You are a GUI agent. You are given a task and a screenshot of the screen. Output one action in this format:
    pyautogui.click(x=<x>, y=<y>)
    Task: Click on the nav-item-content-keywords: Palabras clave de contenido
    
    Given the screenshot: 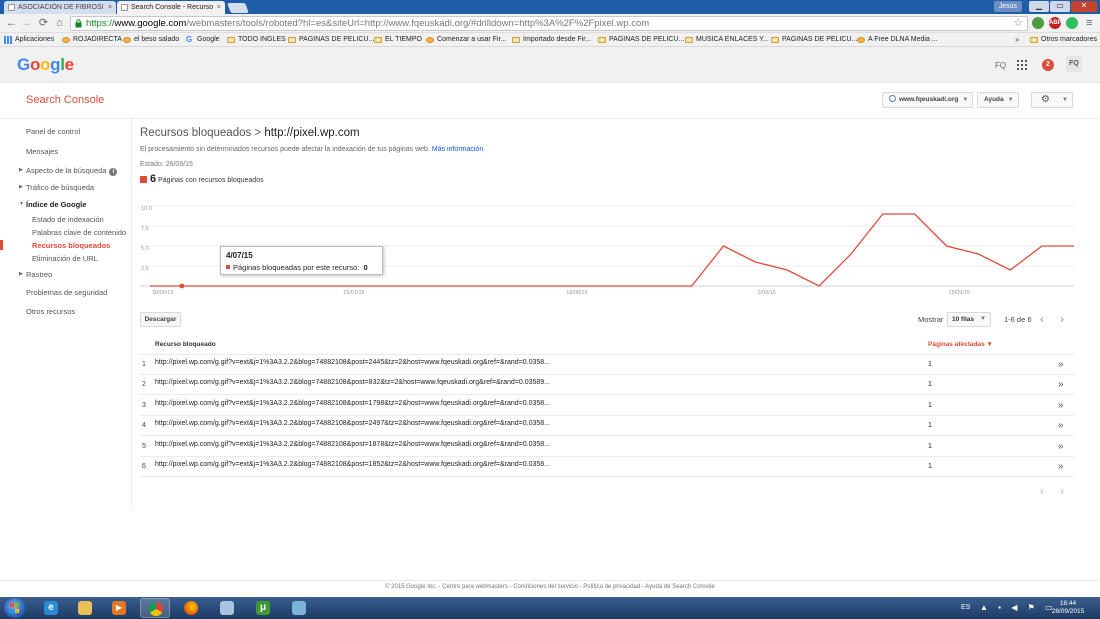 What is the action you would take?
    pyautogui.click(x=79, y=232)
    